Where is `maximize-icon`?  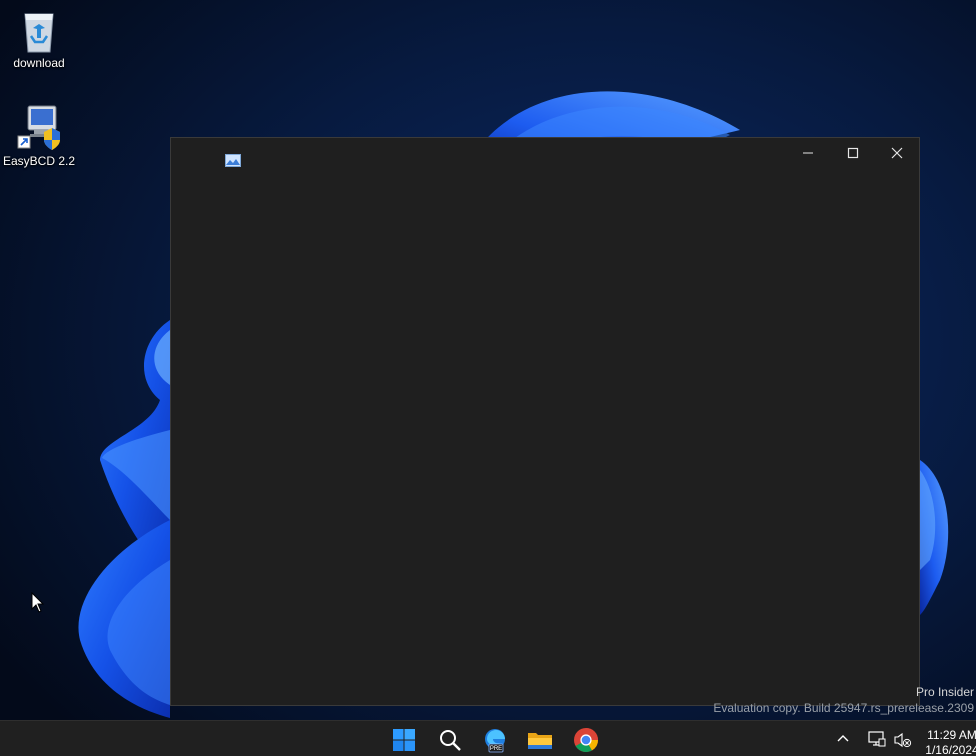 maximize-icon is located at coordinates (852, 153).